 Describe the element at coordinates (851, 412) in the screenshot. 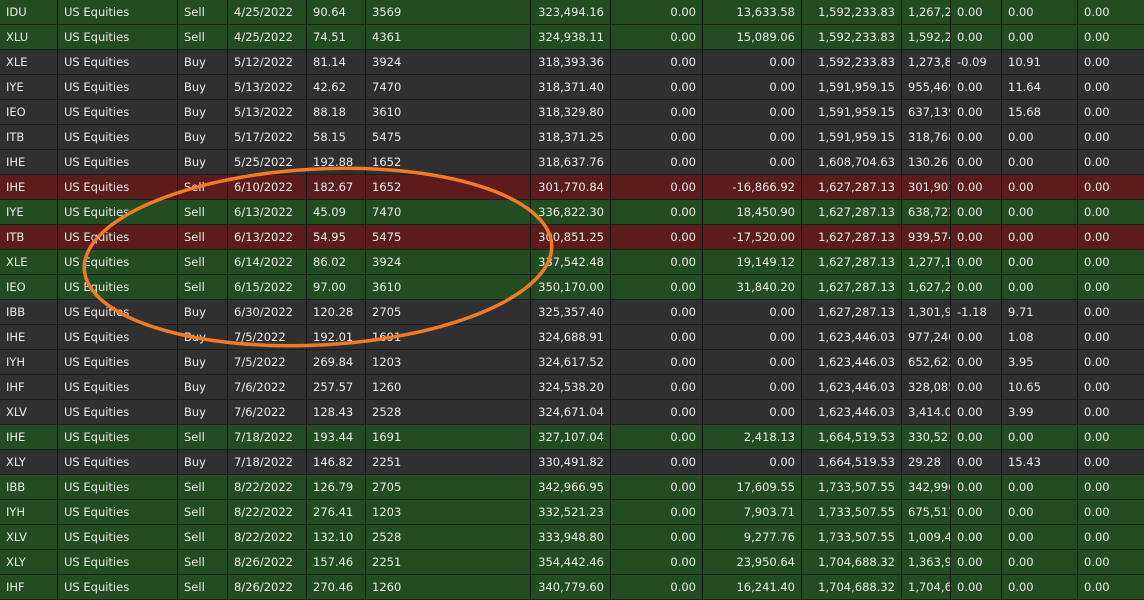

I see `cell-equity: 1,623,446.03` at that location.